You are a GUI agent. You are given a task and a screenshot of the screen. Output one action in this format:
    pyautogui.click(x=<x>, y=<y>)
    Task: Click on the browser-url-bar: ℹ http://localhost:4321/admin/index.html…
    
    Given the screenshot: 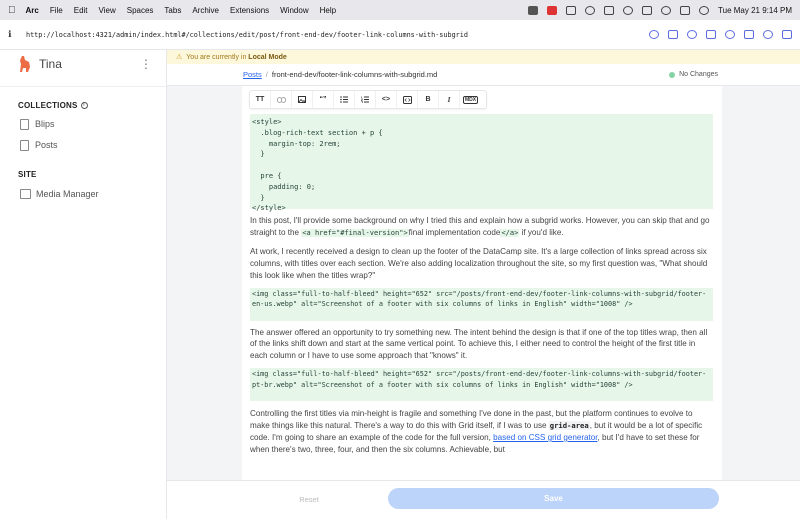 What is the action you would take?
    pyautogui.click(x=400, y=35)
    